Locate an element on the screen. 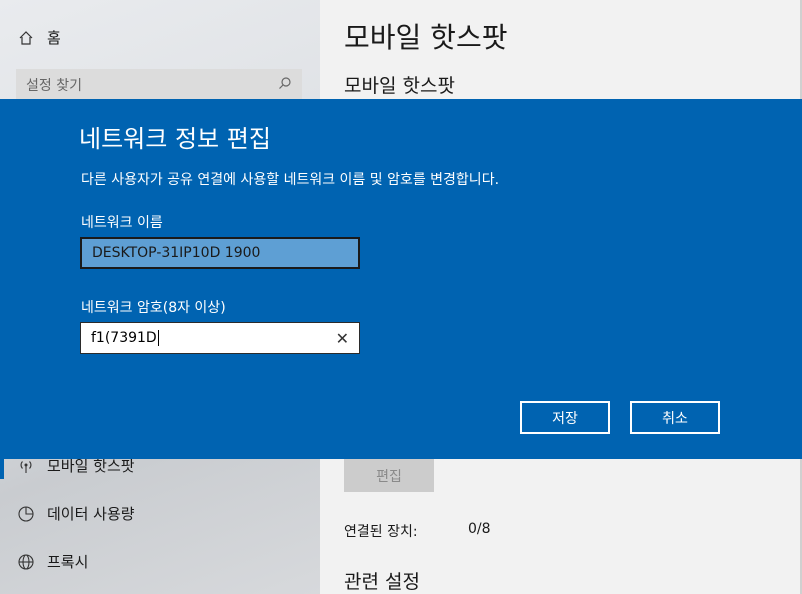  network-password-input: f1(7391D ✕ is located at coordinates (220, 338).